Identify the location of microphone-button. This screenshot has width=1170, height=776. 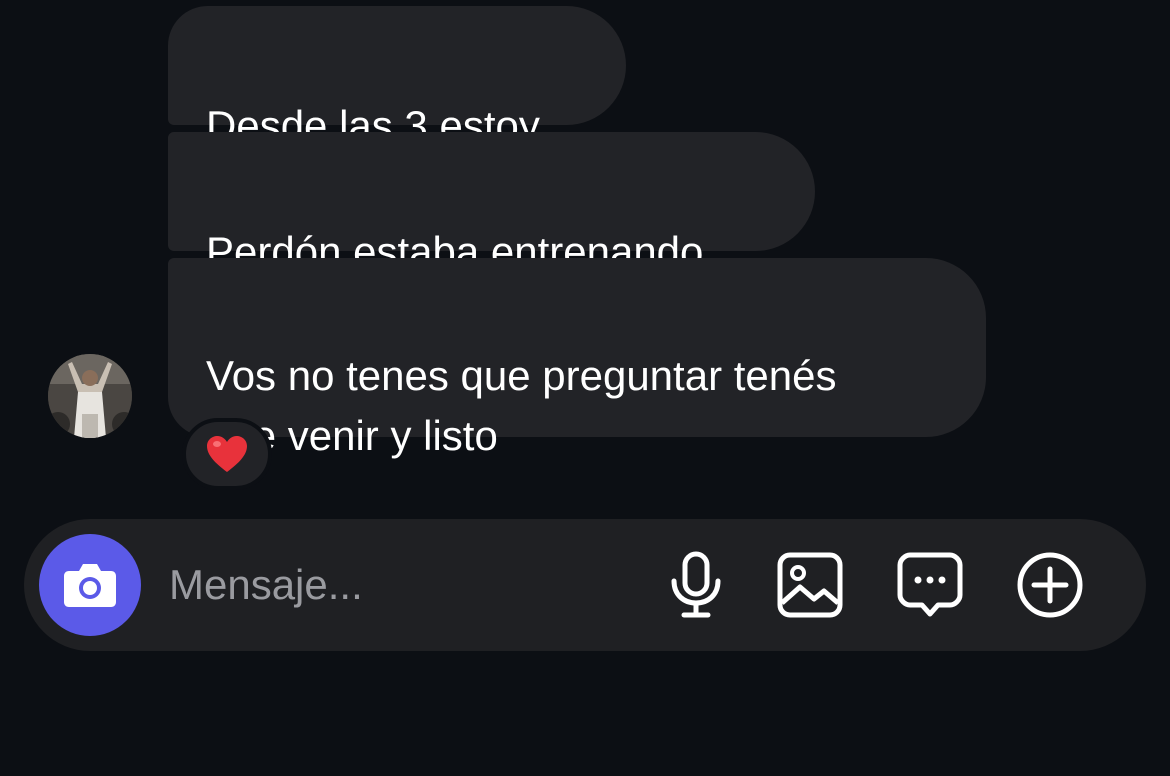
(696, 585).